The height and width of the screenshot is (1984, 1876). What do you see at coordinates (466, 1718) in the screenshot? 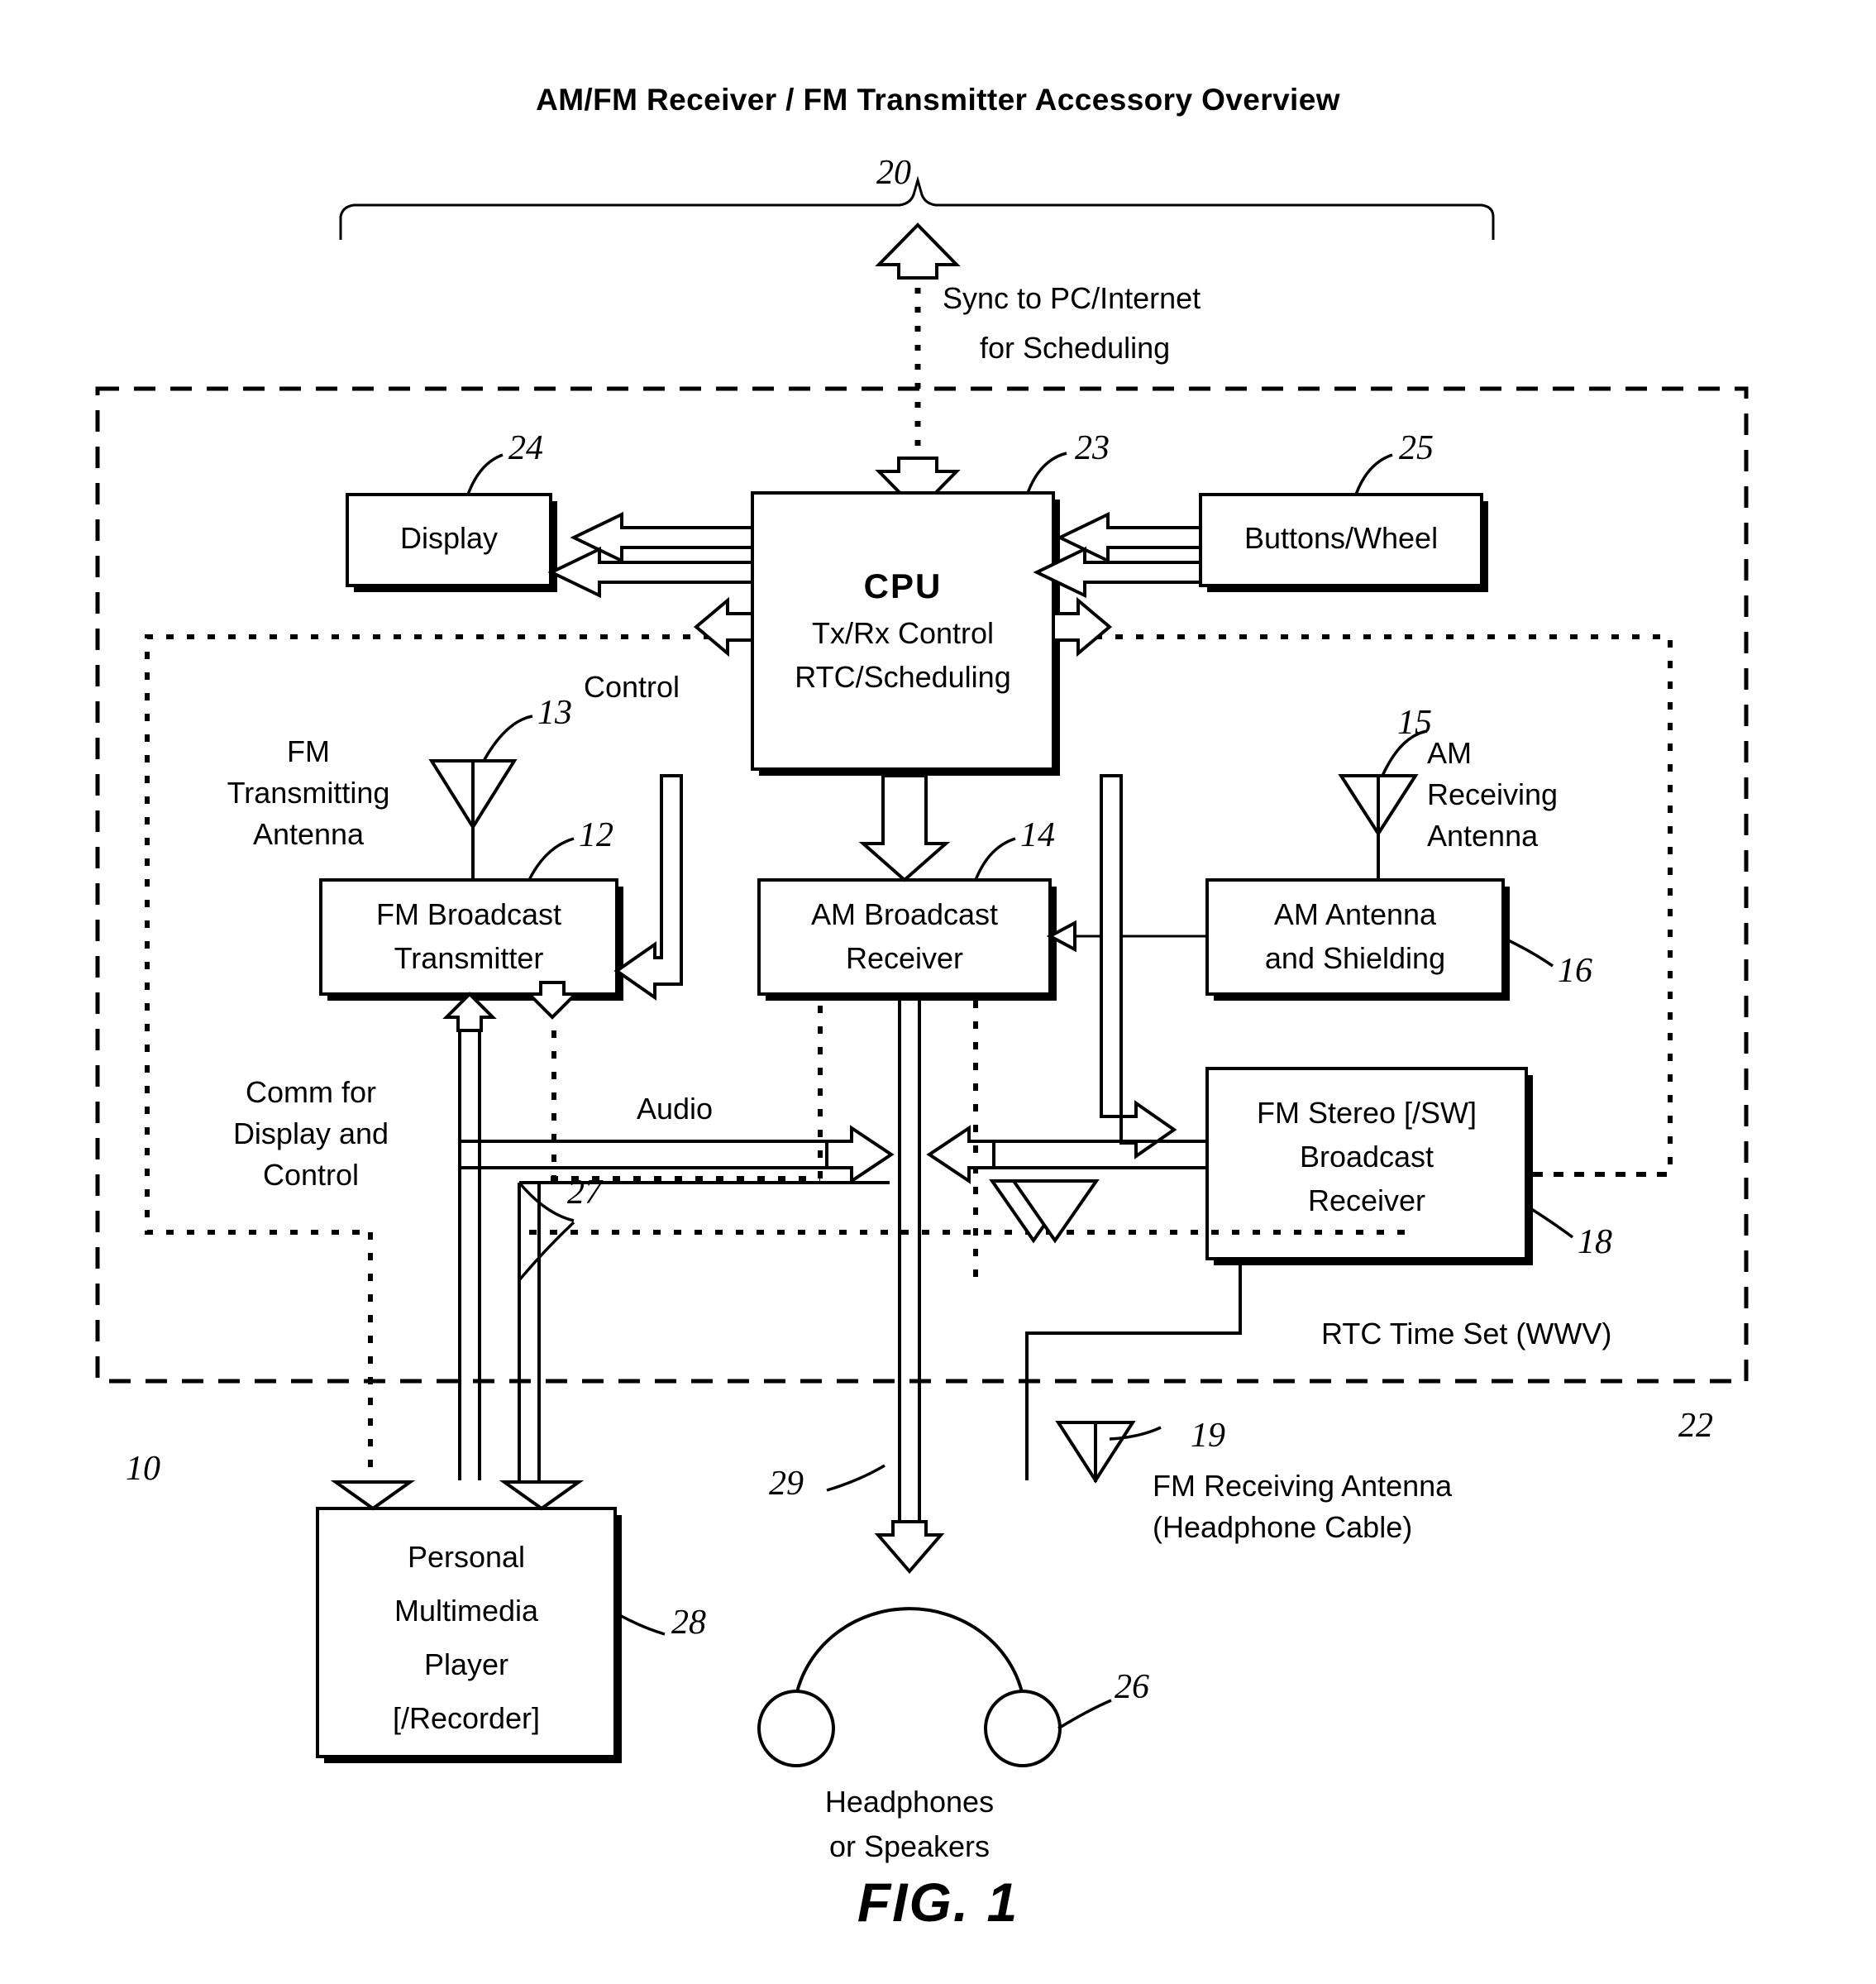
I see `player-line4: [/Recorder]` at bounding box center [466, 1718].